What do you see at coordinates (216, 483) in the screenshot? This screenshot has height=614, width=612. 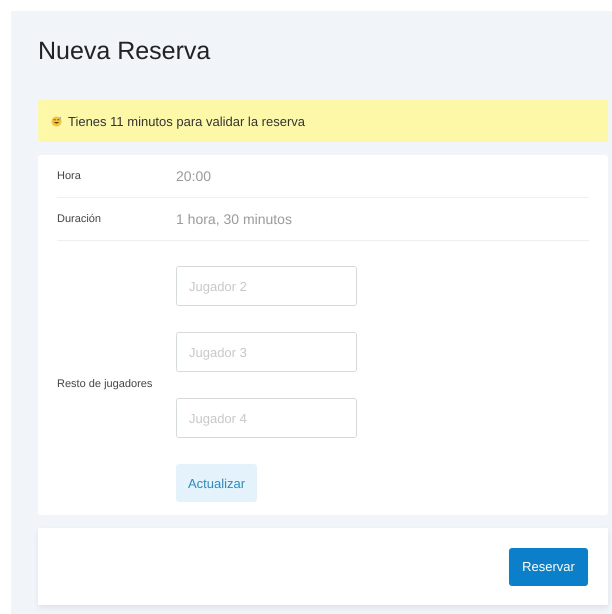 I see `update-button: Actualizar` at bounding box center [216, 483].